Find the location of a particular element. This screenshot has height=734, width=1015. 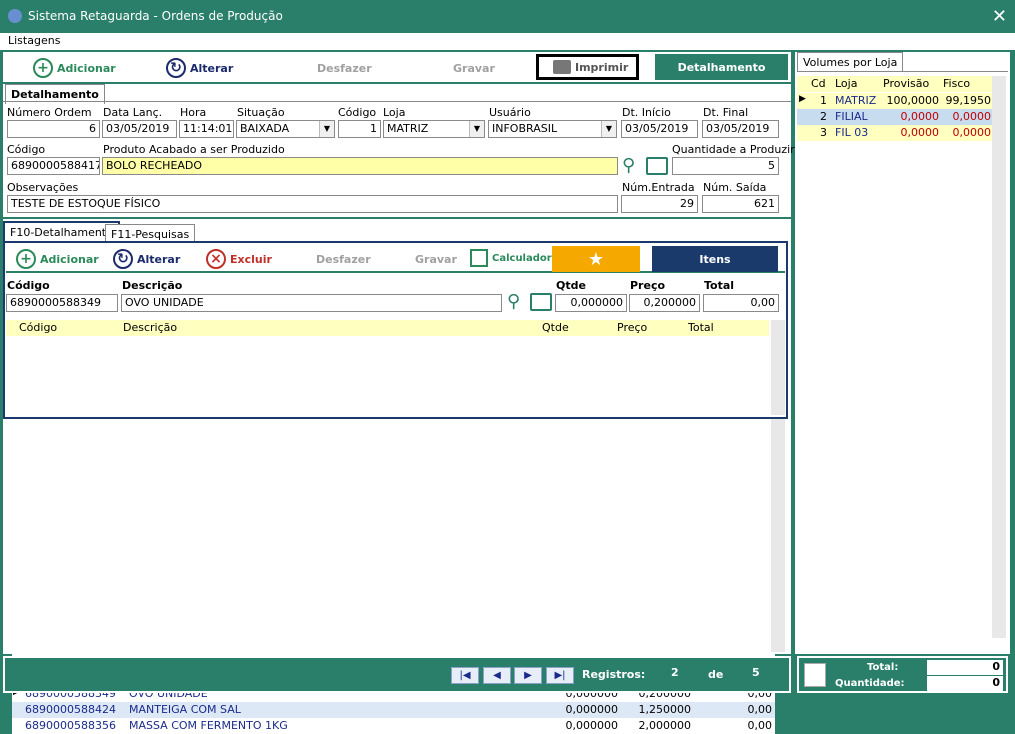

item-save-button: Gravar is located at coordinates (436, 259).